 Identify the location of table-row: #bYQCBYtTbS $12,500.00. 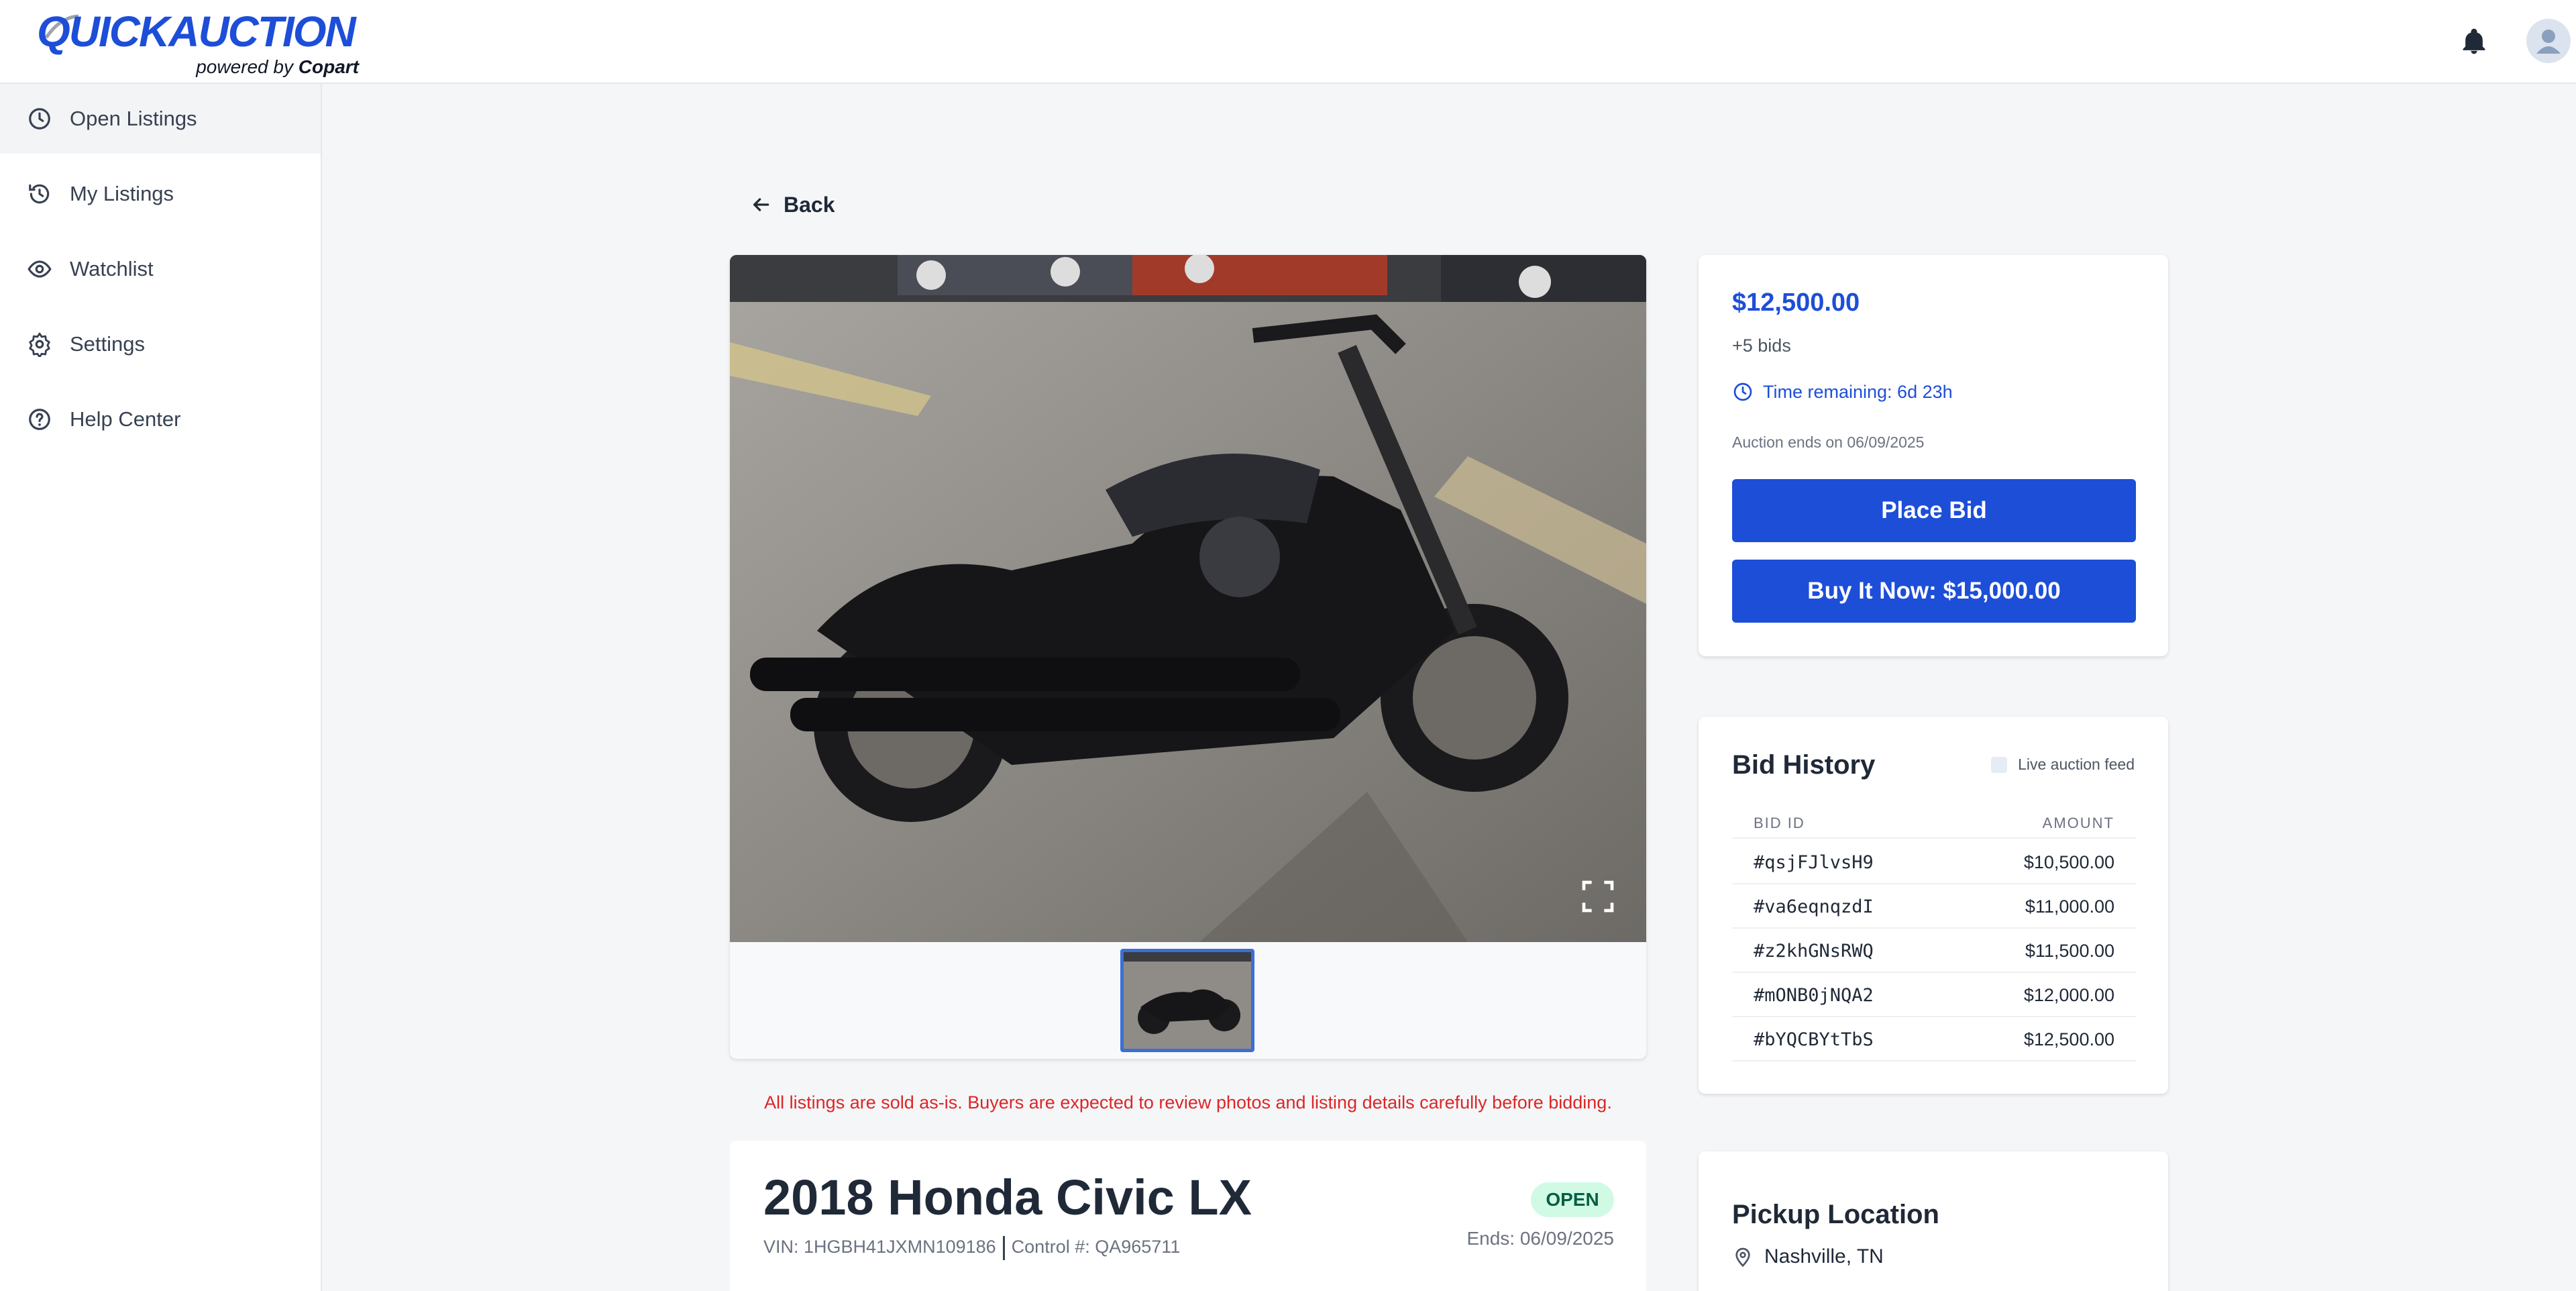
(1934, 1039).